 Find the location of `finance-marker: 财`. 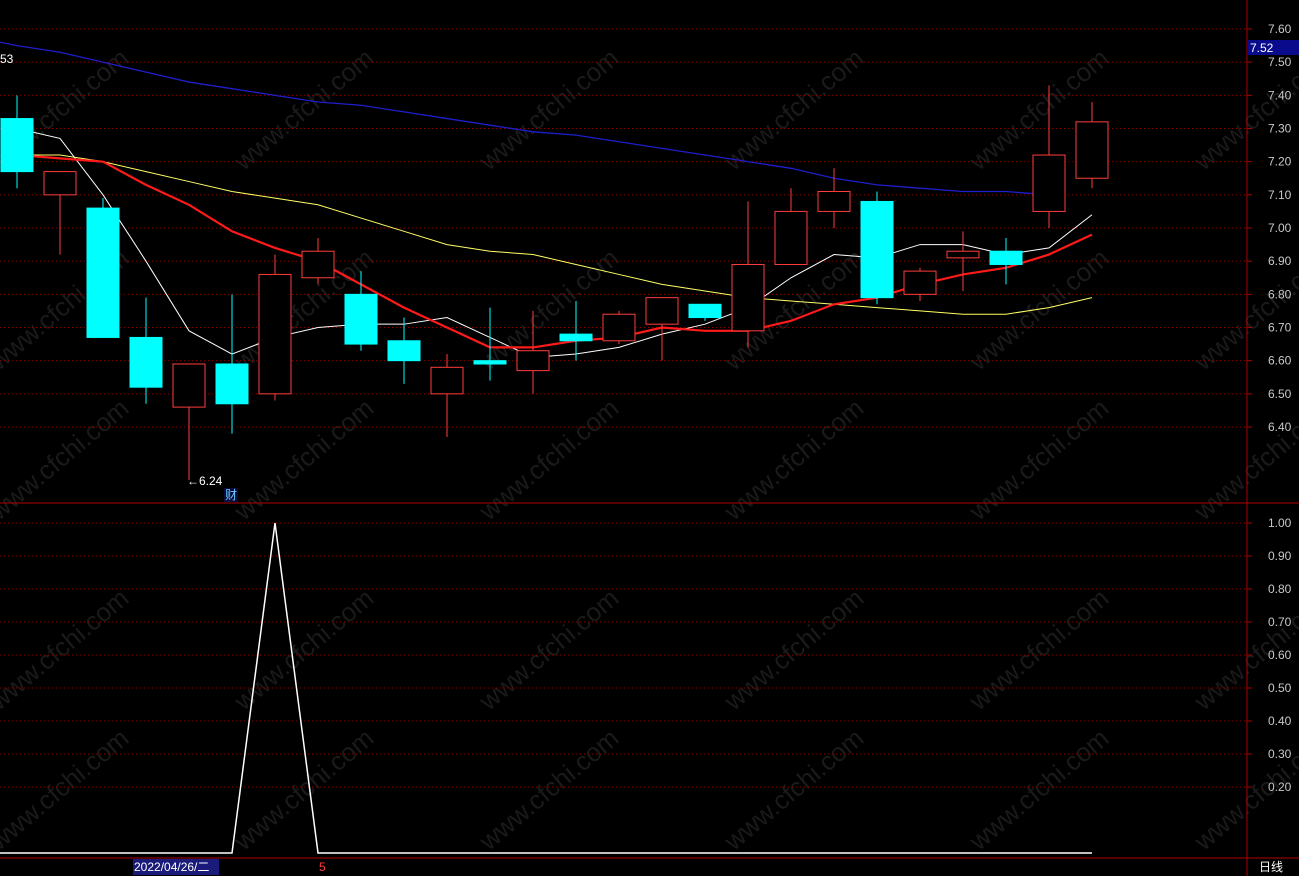

finance-marker: 财 is located at coordinates (231, 495).